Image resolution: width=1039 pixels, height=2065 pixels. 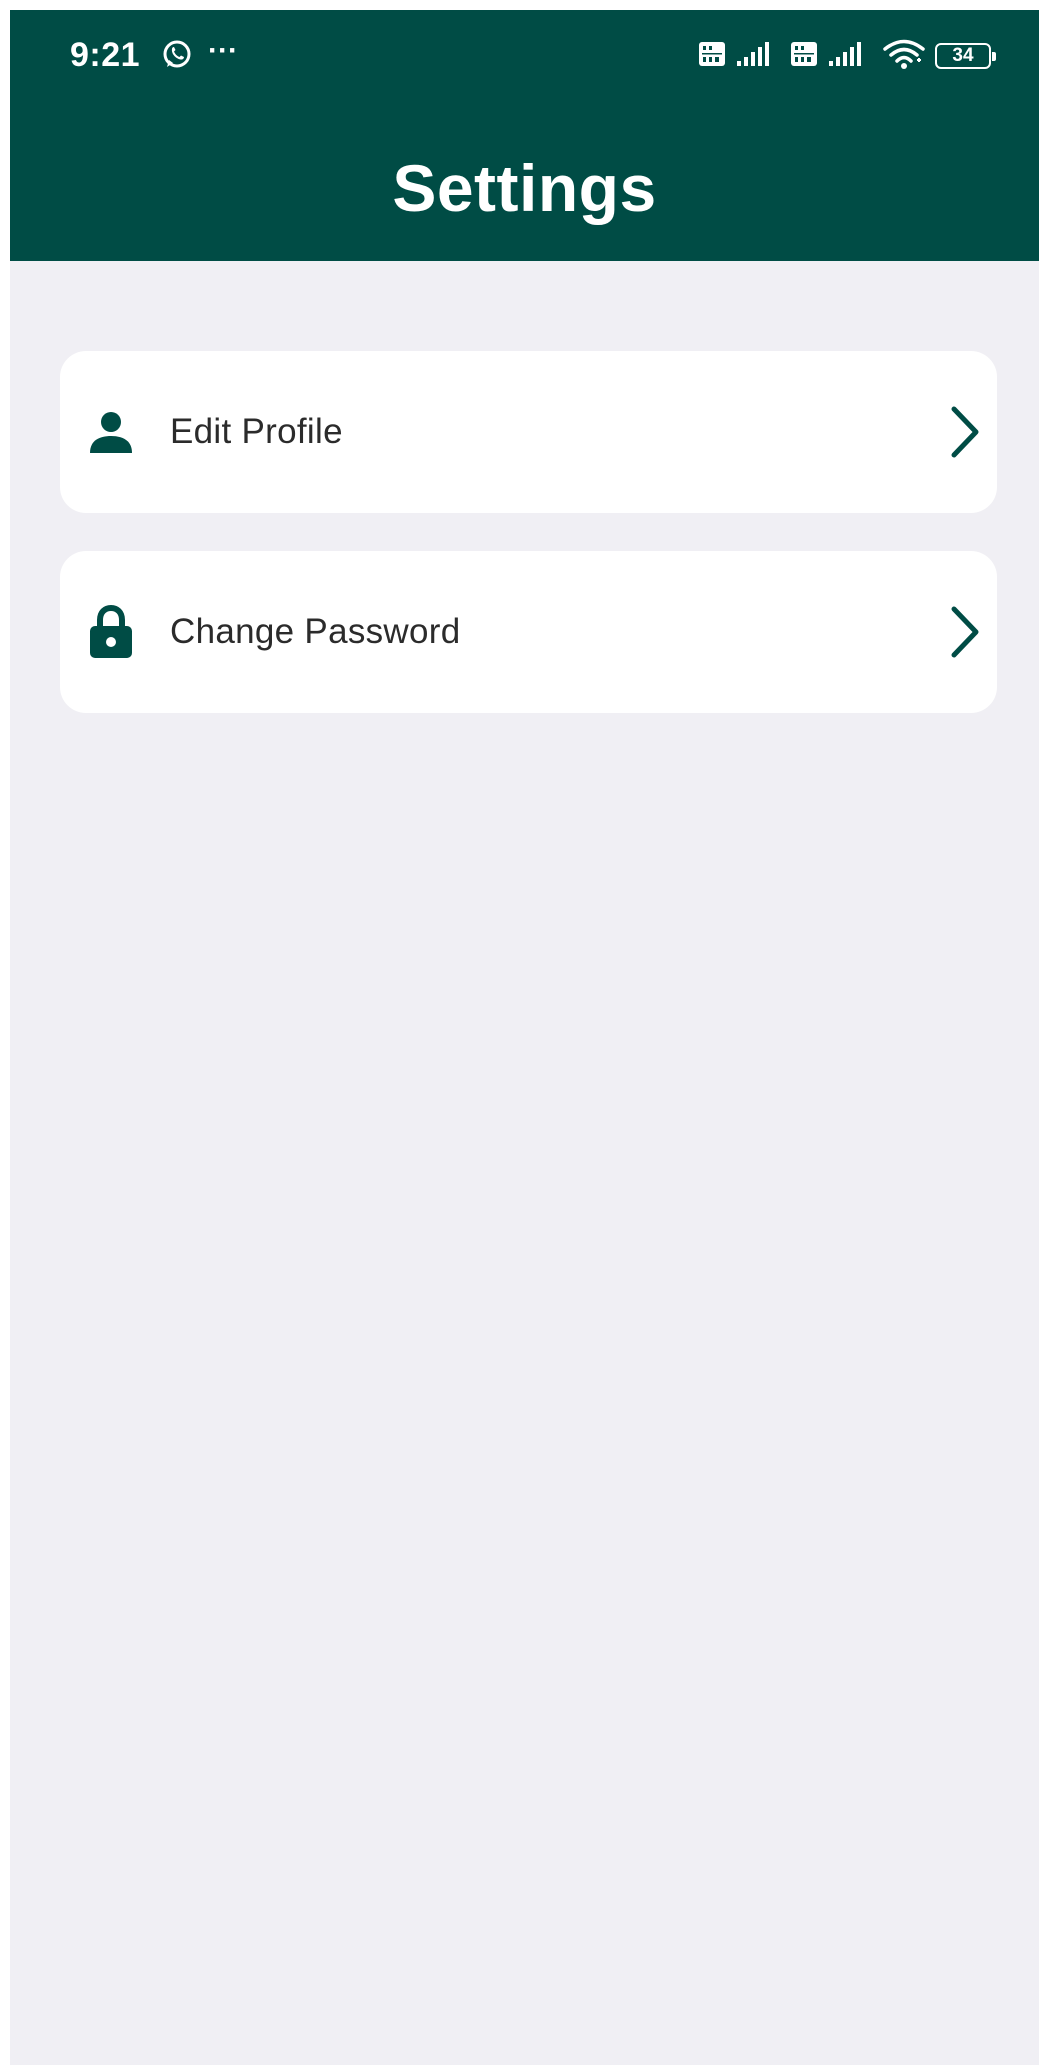 I want to click on settings-item-change-password: Change Password, so click(x=528, y=632).